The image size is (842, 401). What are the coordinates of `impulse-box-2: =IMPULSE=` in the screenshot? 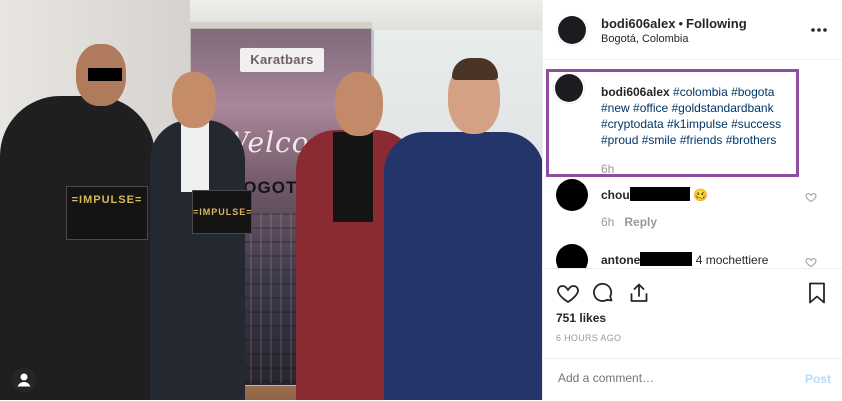 It's located at (222, 212).